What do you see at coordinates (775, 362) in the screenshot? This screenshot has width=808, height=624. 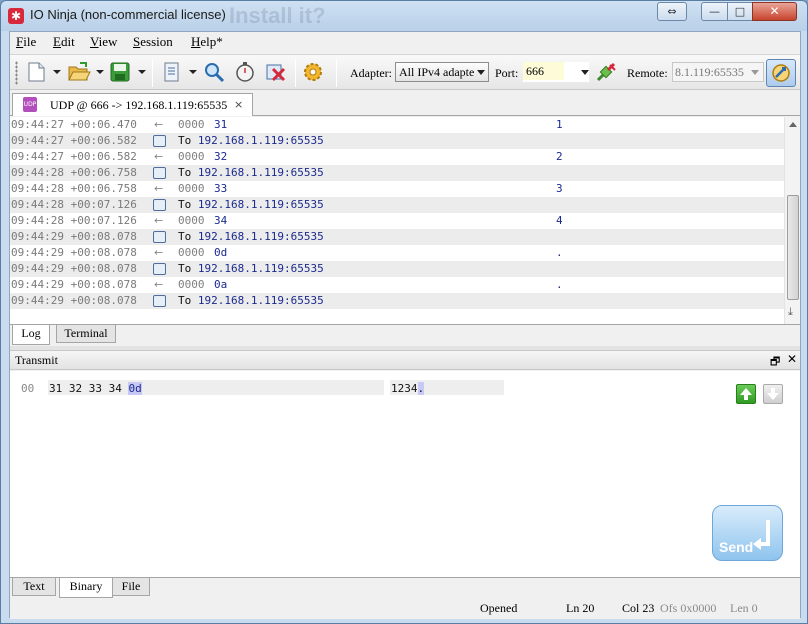 I see `float-pane-icon: 🗗` at bounding box center [775, 362].